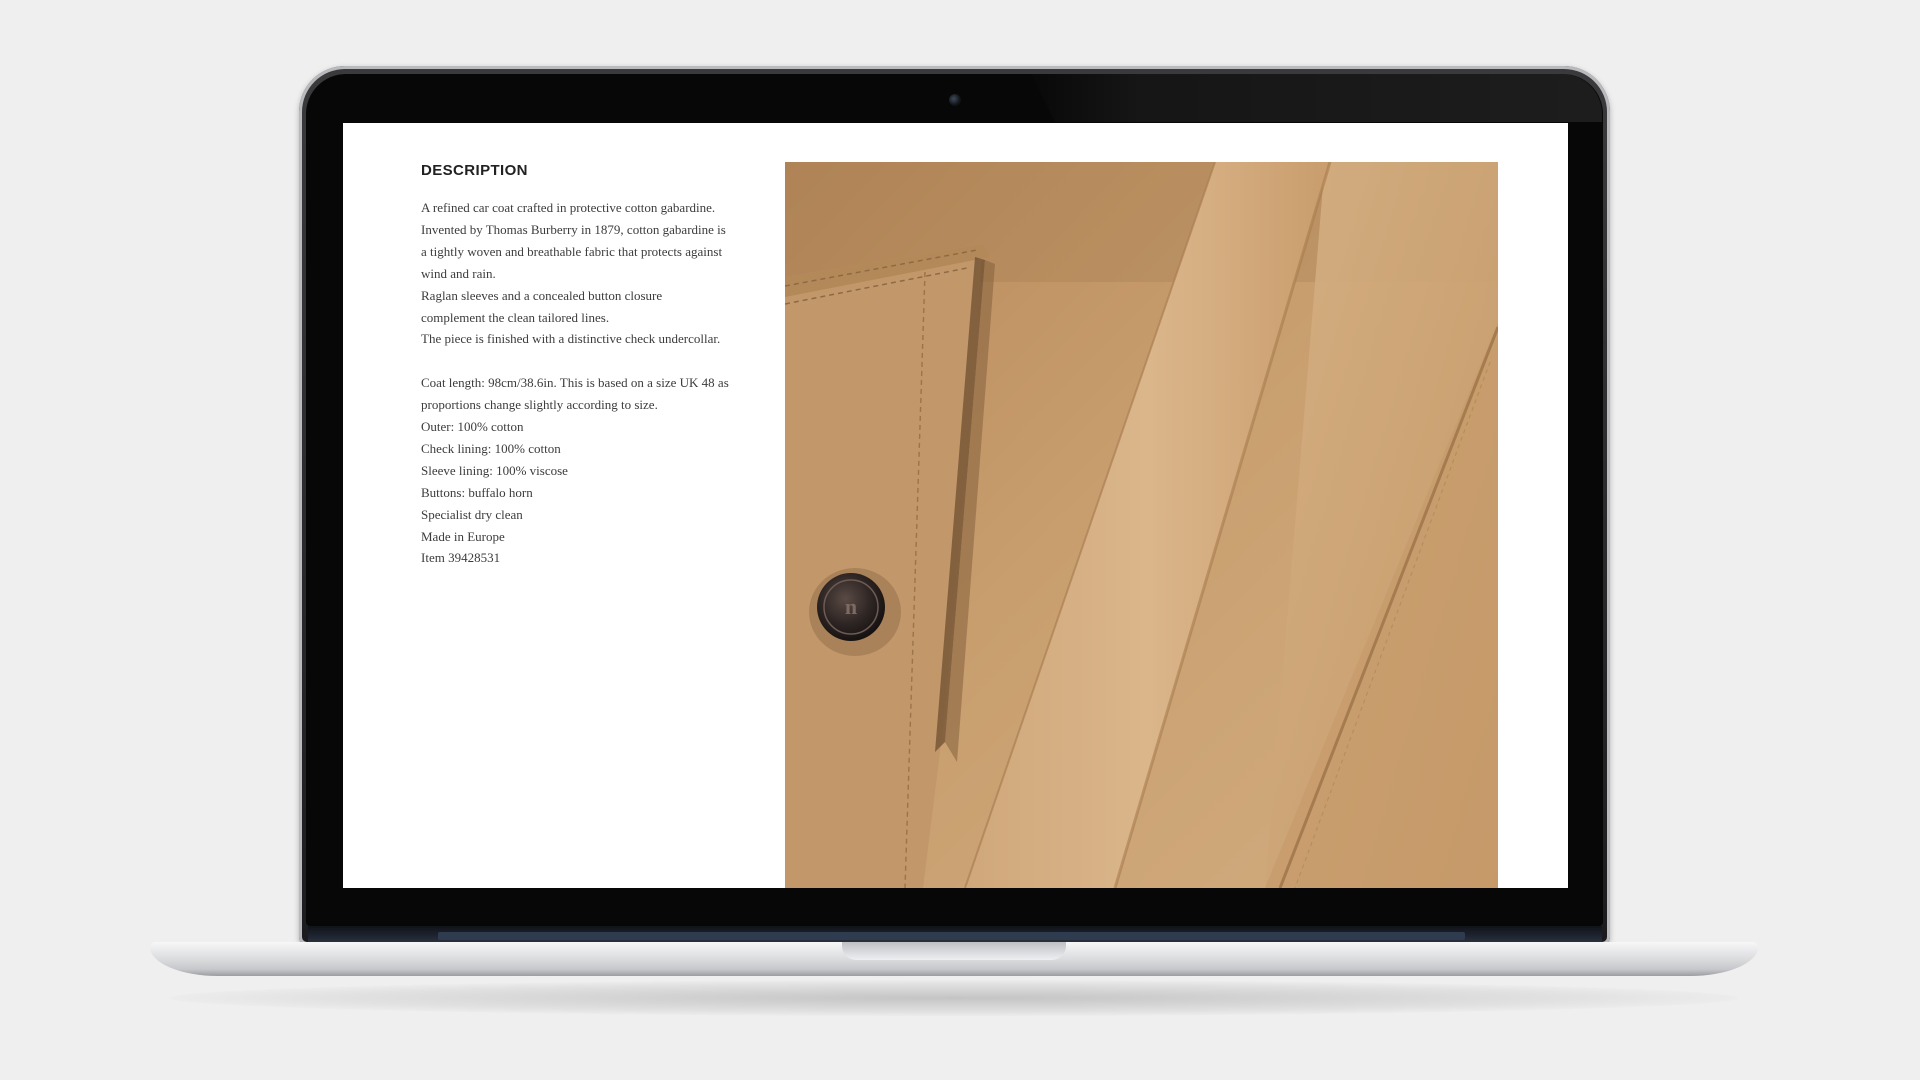 The height and width of the screenshot is (1080, 1920). What do you see at coordinates (515, 317) in the screenshot?
I see `description-line: complement the clean tailored lines.` at bounding box center [515, 317].